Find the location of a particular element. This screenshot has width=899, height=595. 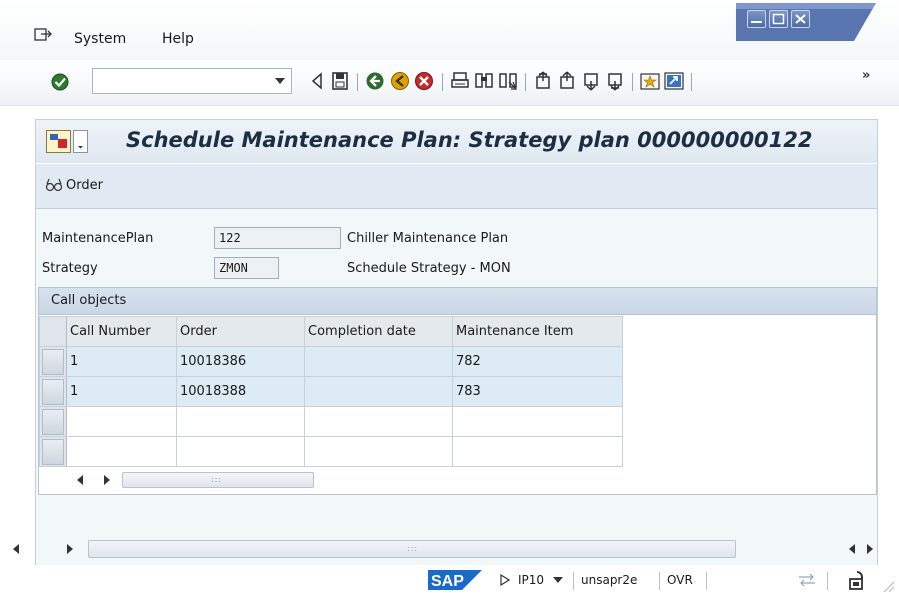

command-field is located at coordinates (192, 81).